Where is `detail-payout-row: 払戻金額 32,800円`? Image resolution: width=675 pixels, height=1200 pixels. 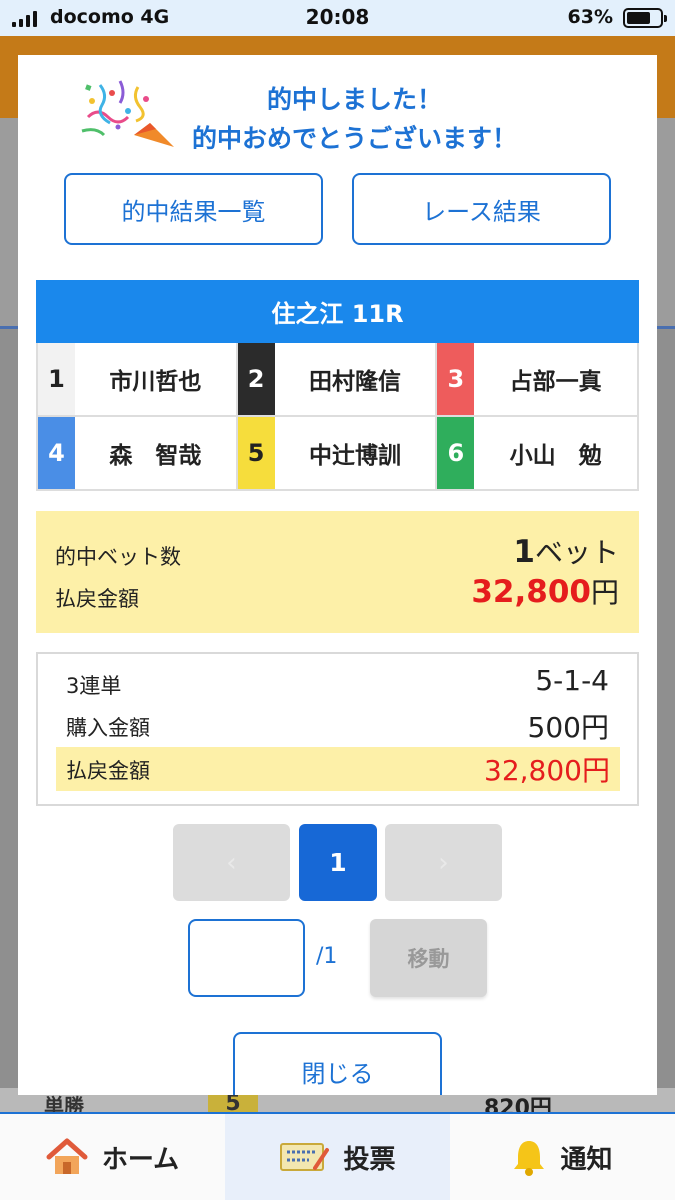
detail-payout-row: 払戻金額 32,800円 is located at coordinates (338, 769).